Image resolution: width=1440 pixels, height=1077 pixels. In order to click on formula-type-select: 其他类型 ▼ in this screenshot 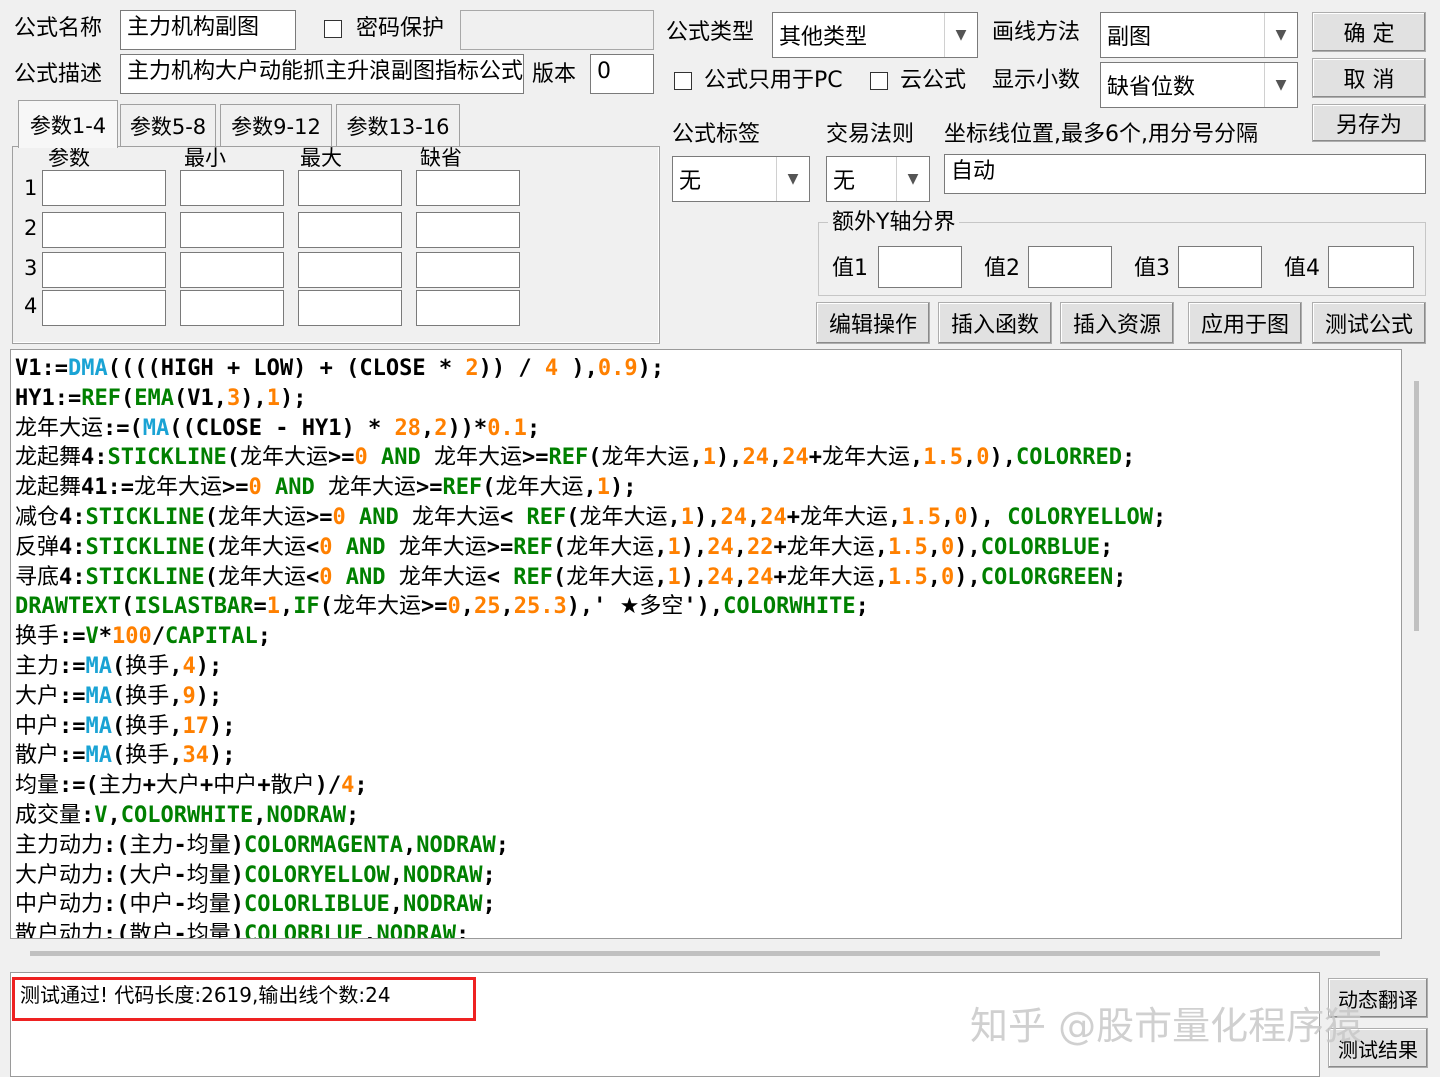, I will do `click(875, 35)`.